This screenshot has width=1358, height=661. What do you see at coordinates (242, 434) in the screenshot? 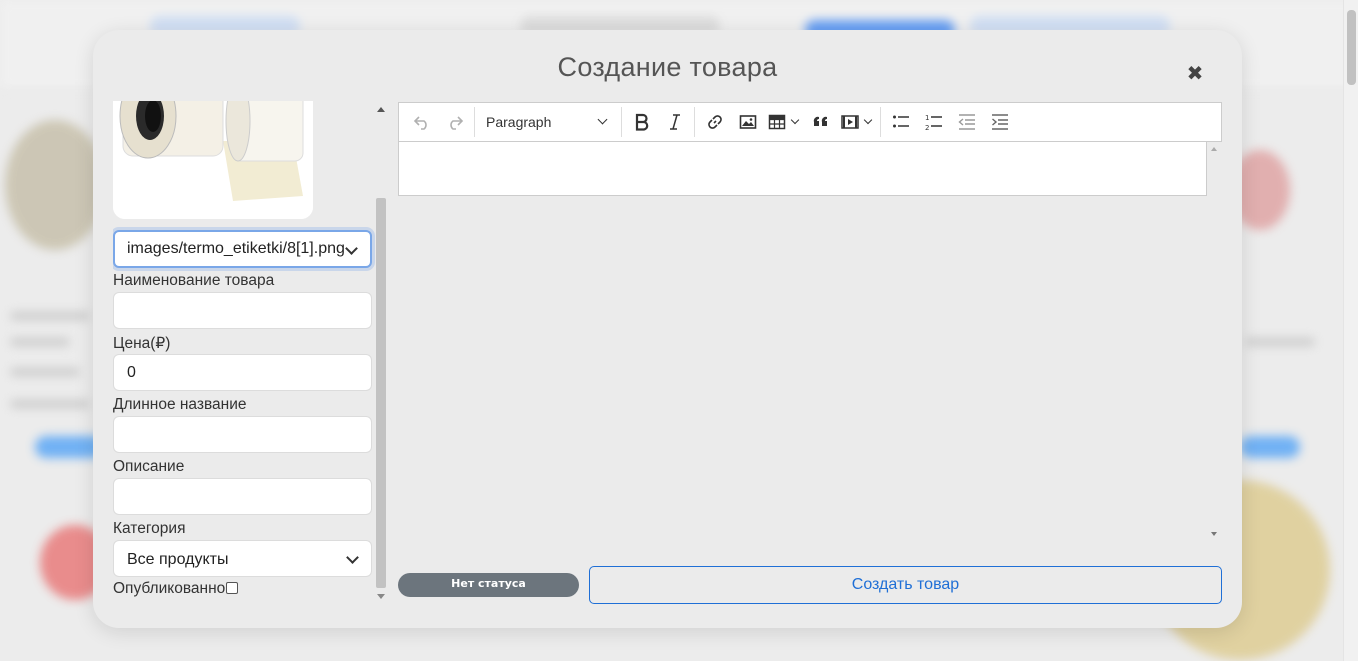
I see `long-name-input` at bounding box center [242, 434].